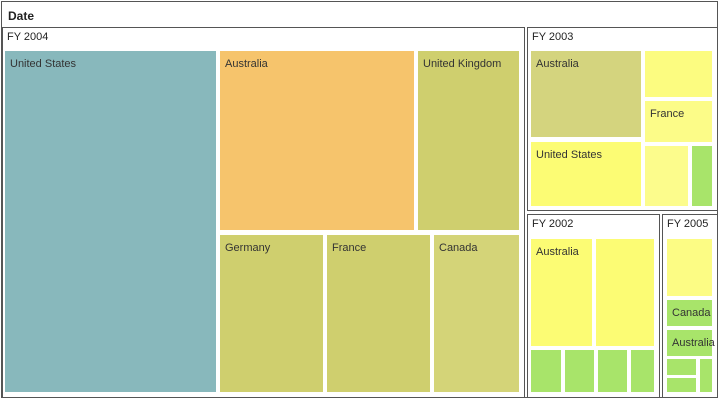 Image resolution: width=720 pixels, height=400 pixels. I want to click on treemap-cell-germany: Germany, so click(271, 313).